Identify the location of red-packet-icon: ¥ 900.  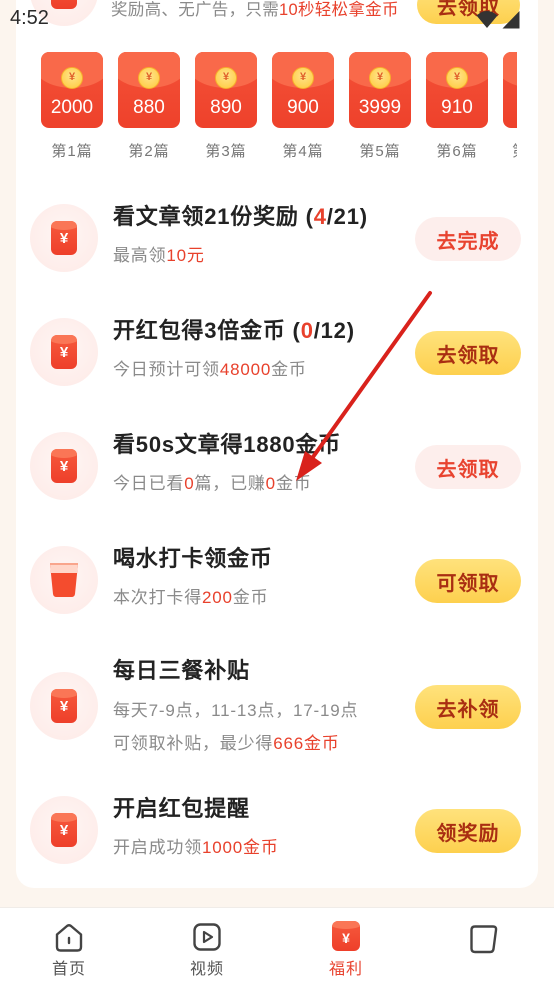
(303, 90).